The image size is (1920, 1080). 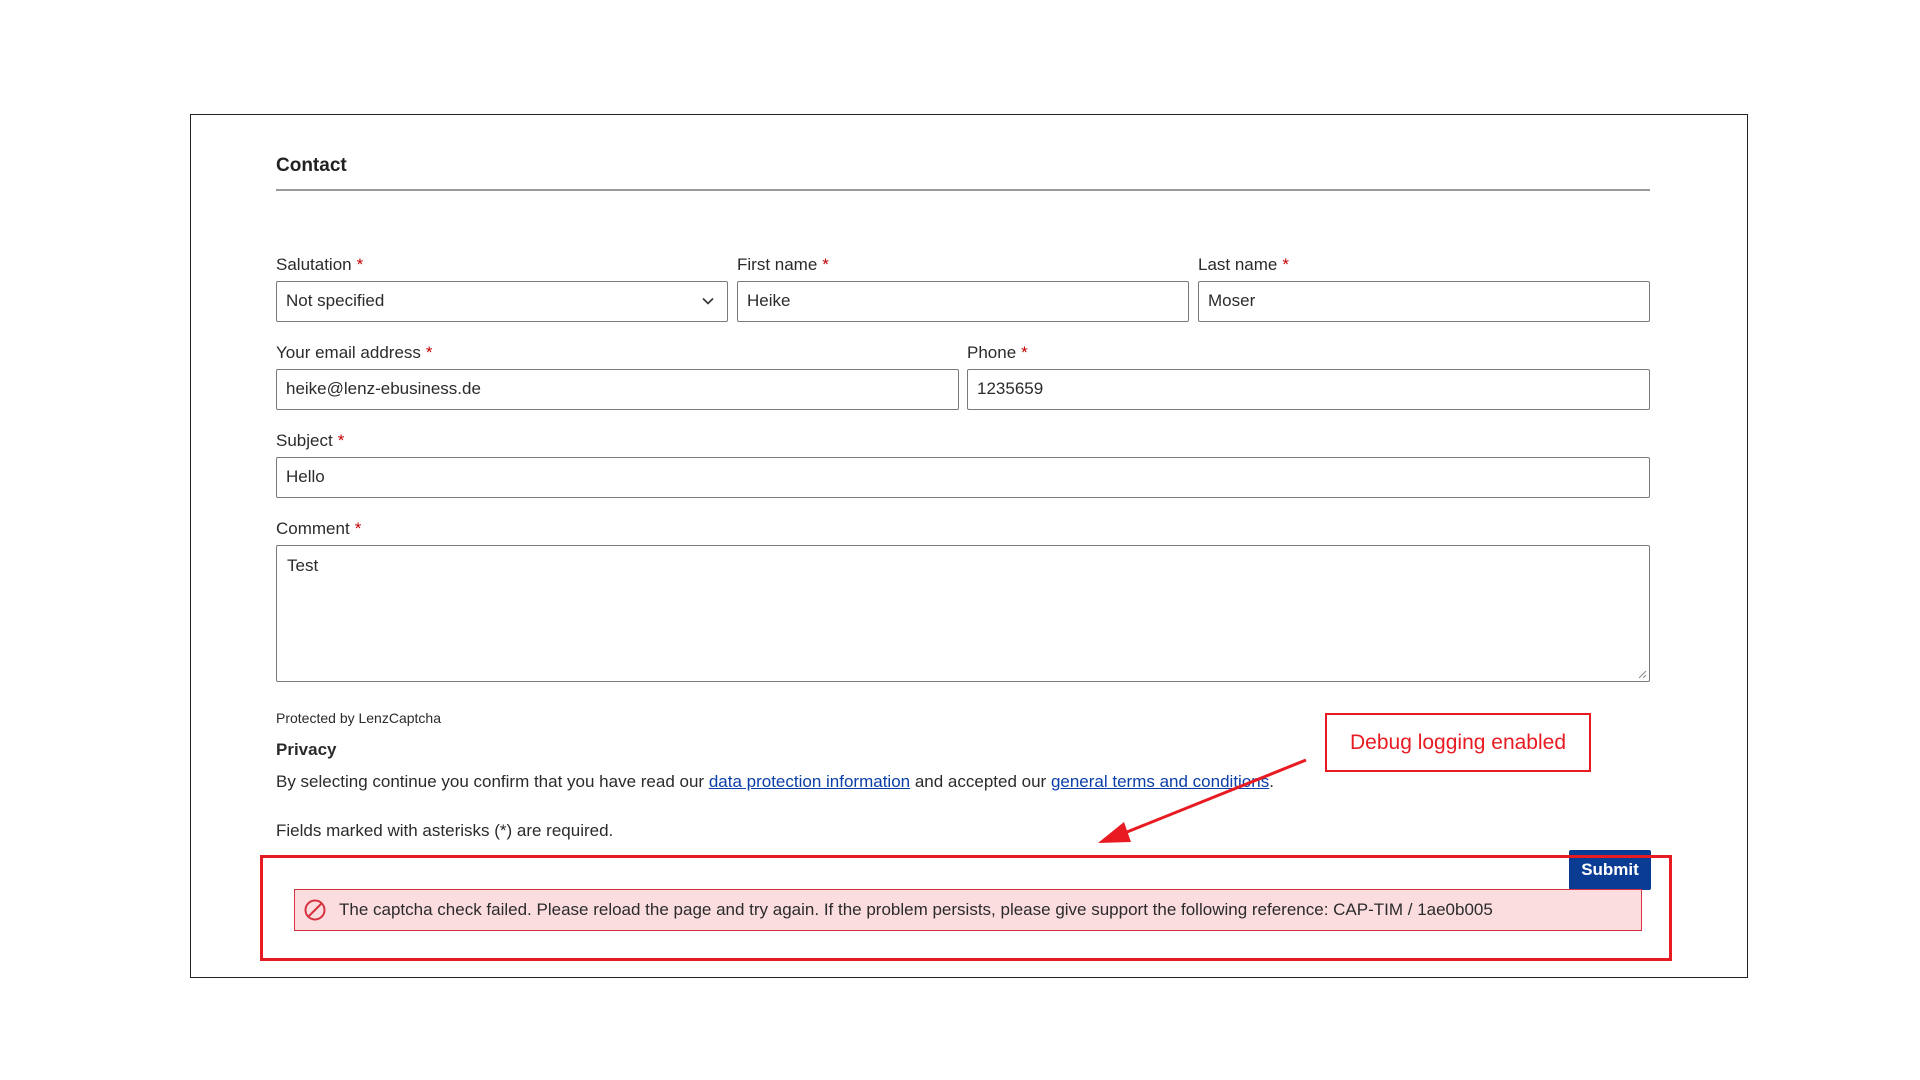 I want to click on form-title: Contact, so click(x=963, y=173).